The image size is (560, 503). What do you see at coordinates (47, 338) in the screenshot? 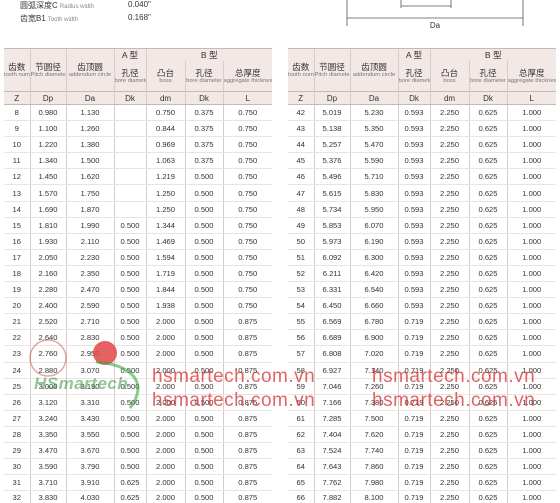
I see `cell-dp: 2.640` at bounding box center [47, 338].